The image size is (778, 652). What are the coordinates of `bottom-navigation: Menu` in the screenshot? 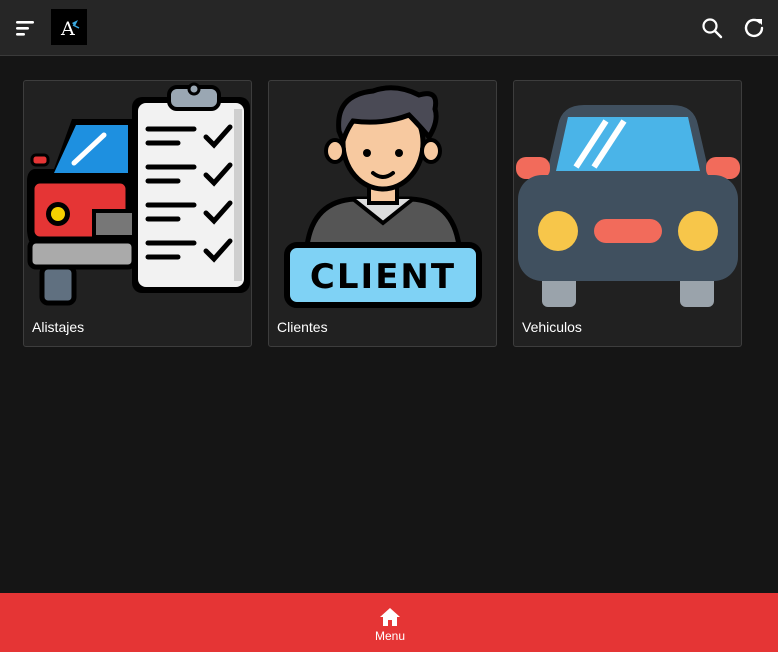 It's located at (389, 622).